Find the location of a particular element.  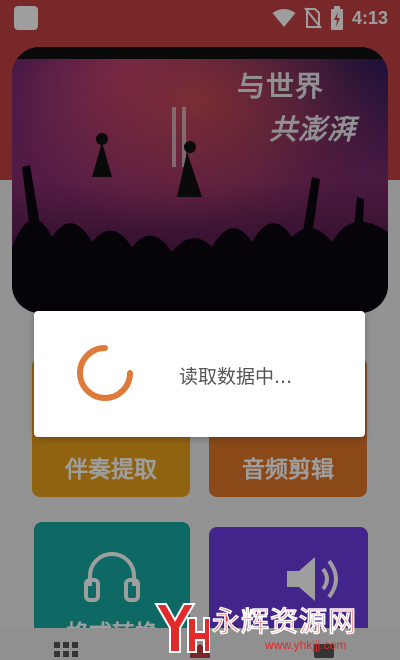

watermark-title: 永辉资源网 is located at coordinates (285, 622).